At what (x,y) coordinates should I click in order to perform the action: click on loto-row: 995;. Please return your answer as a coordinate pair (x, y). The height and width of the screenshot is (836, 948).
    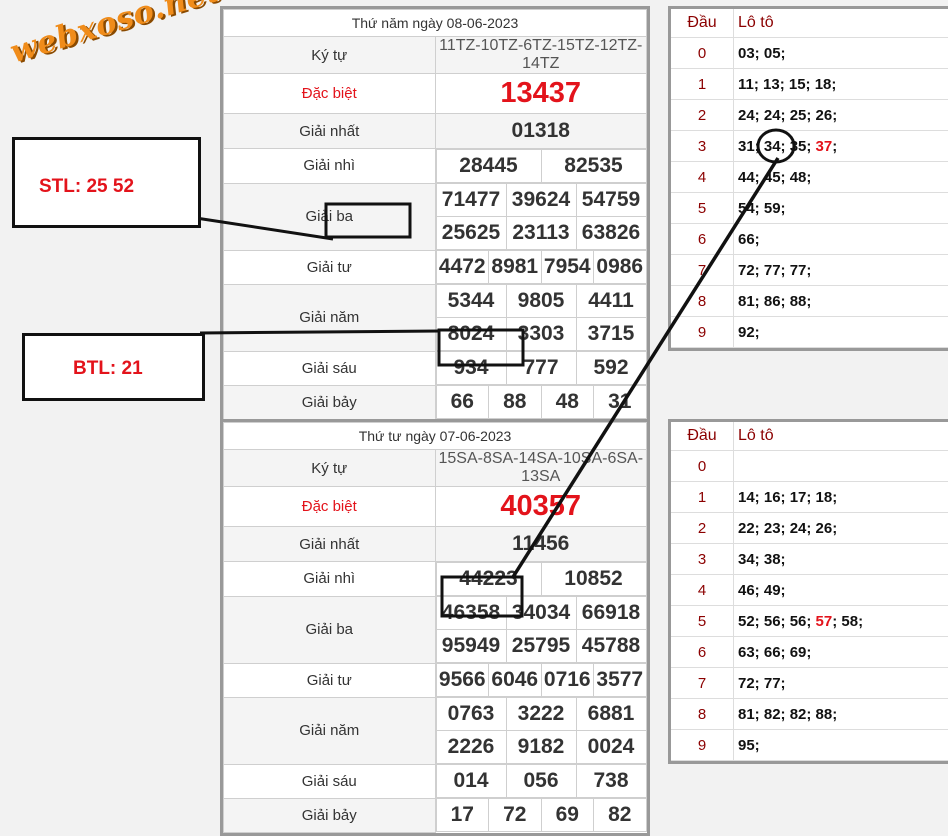
    Looking at the image, I should click on (809, 745).